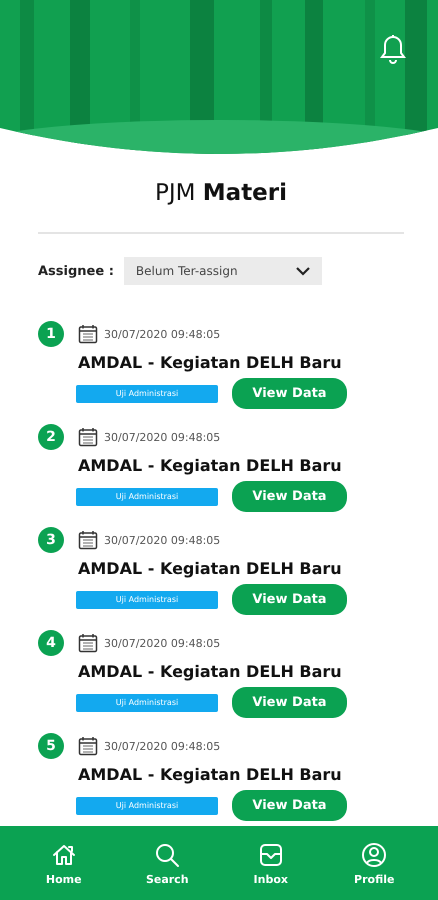 The width and height of the screenshot is (438, 900). What do you see at coordinates (63, 863) in the screenshot?
I see `nav-tab: Home` at bounding box center [63, 863].